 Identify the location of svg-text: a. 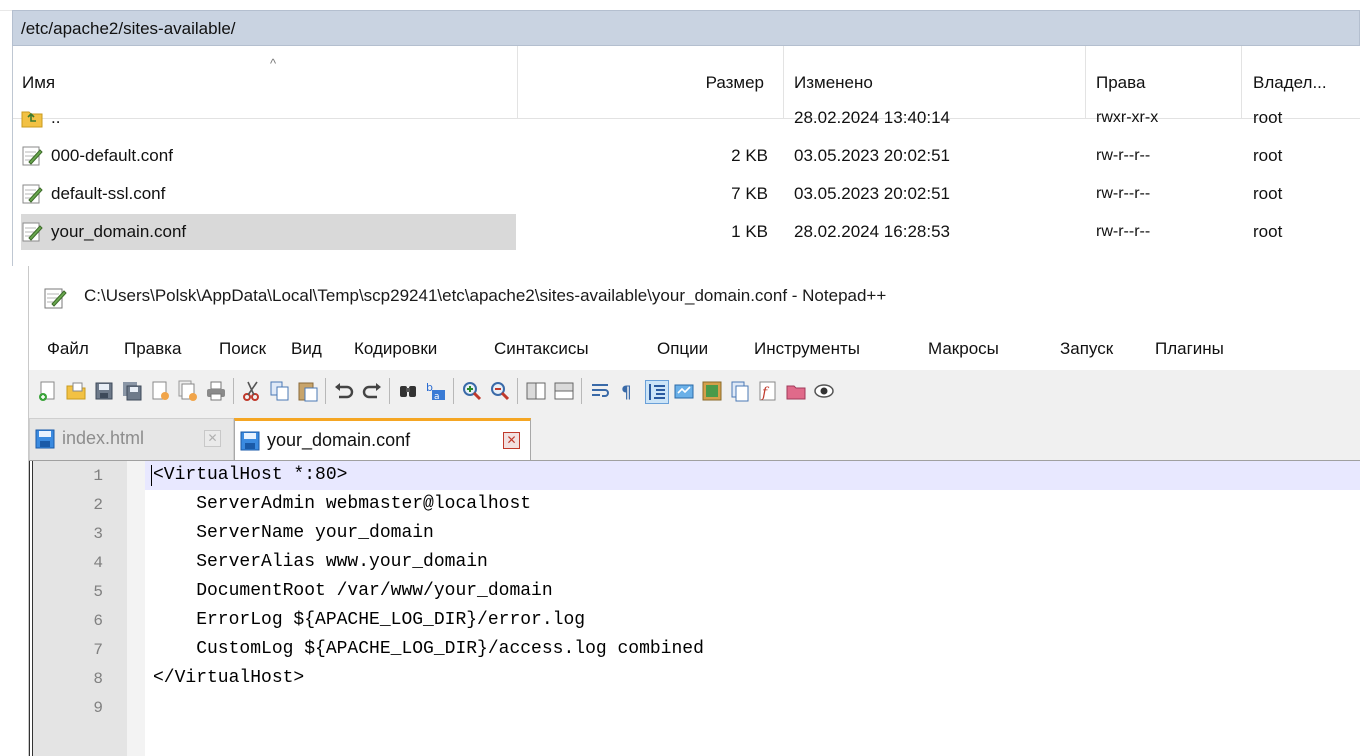
(437, 397).